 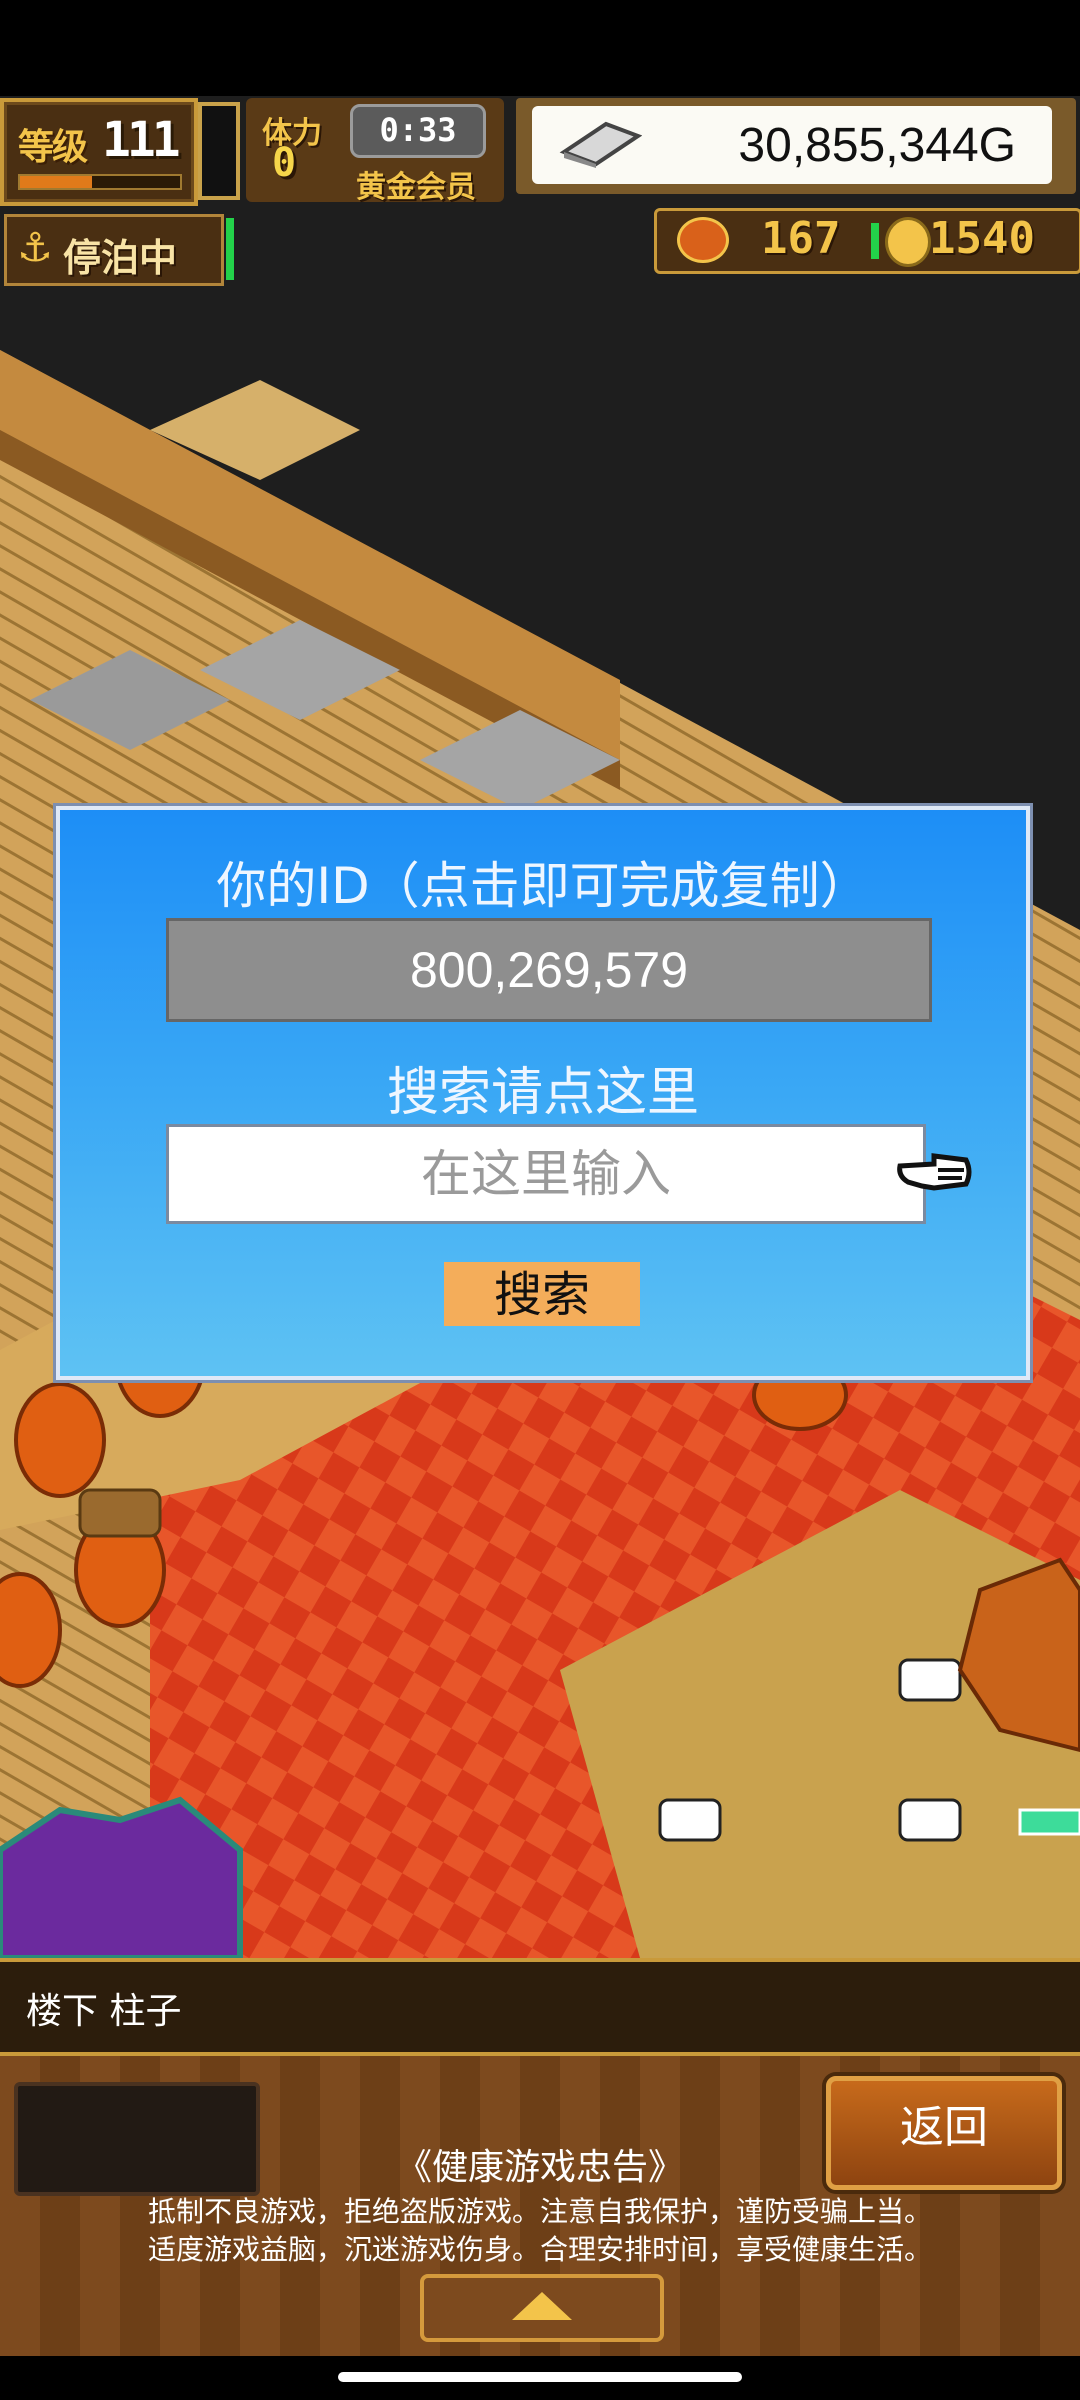 I want to click on food-count: 167, so click(x=801, y=238).